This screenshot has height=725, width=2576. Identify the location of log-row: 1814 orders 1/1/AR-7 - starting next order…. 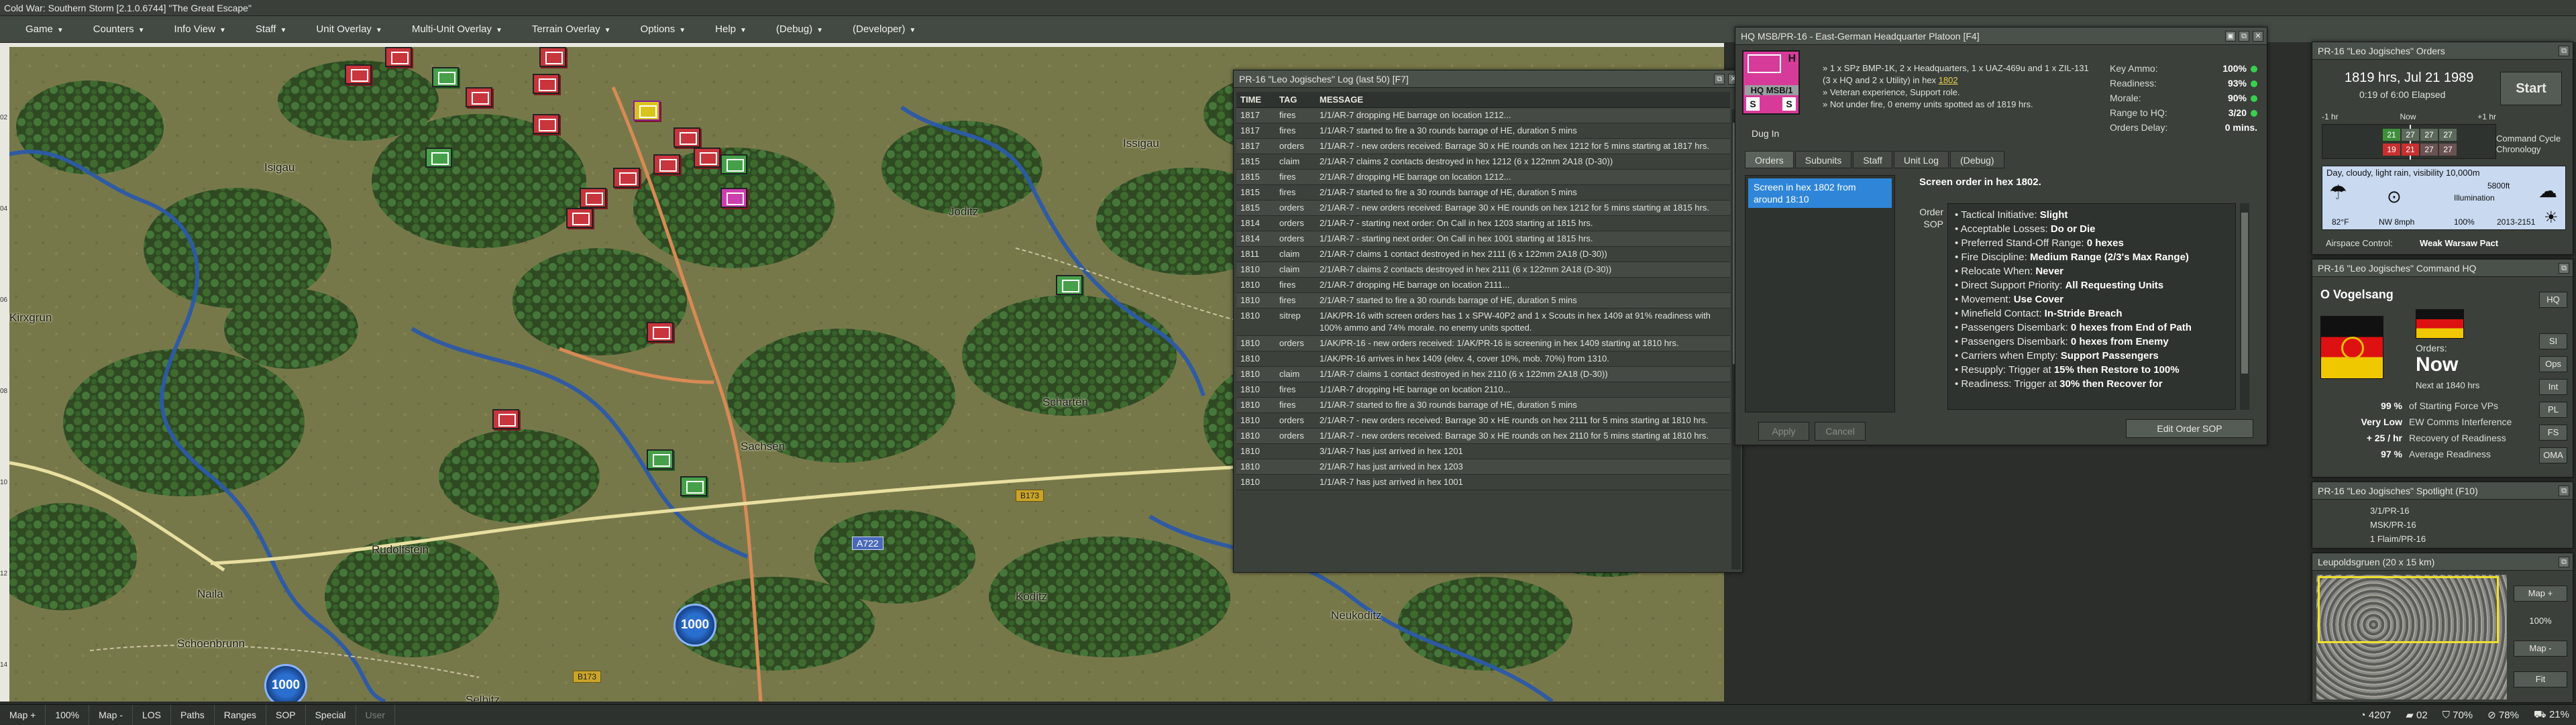
(1483, 239).